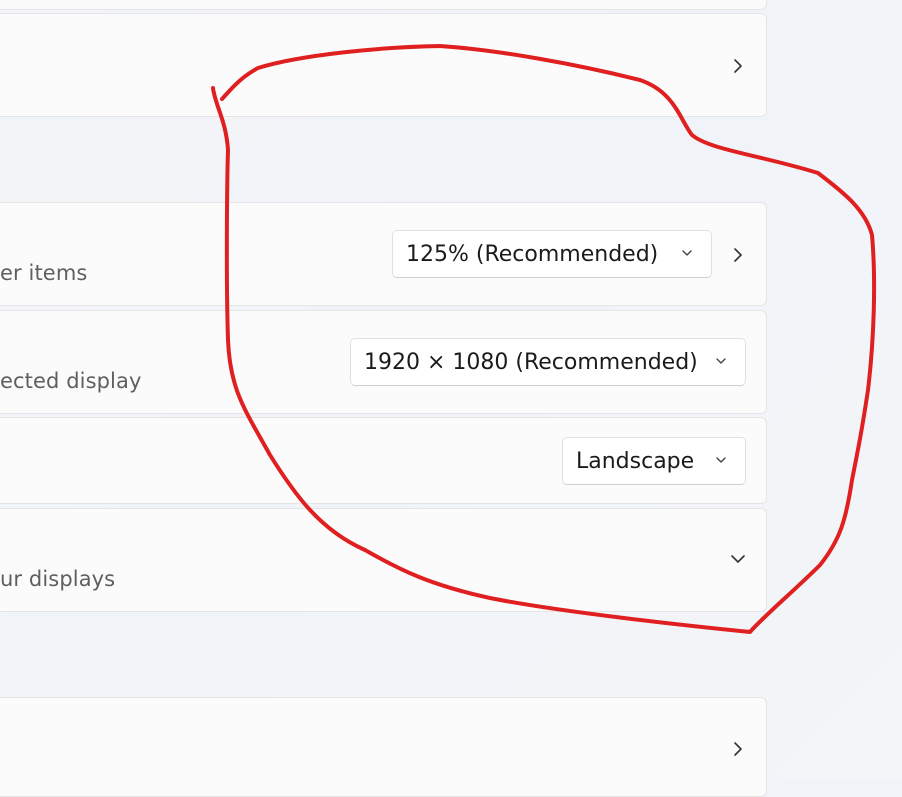  I want to click on orientation-dropdown: Landscape, so click(654, 461).